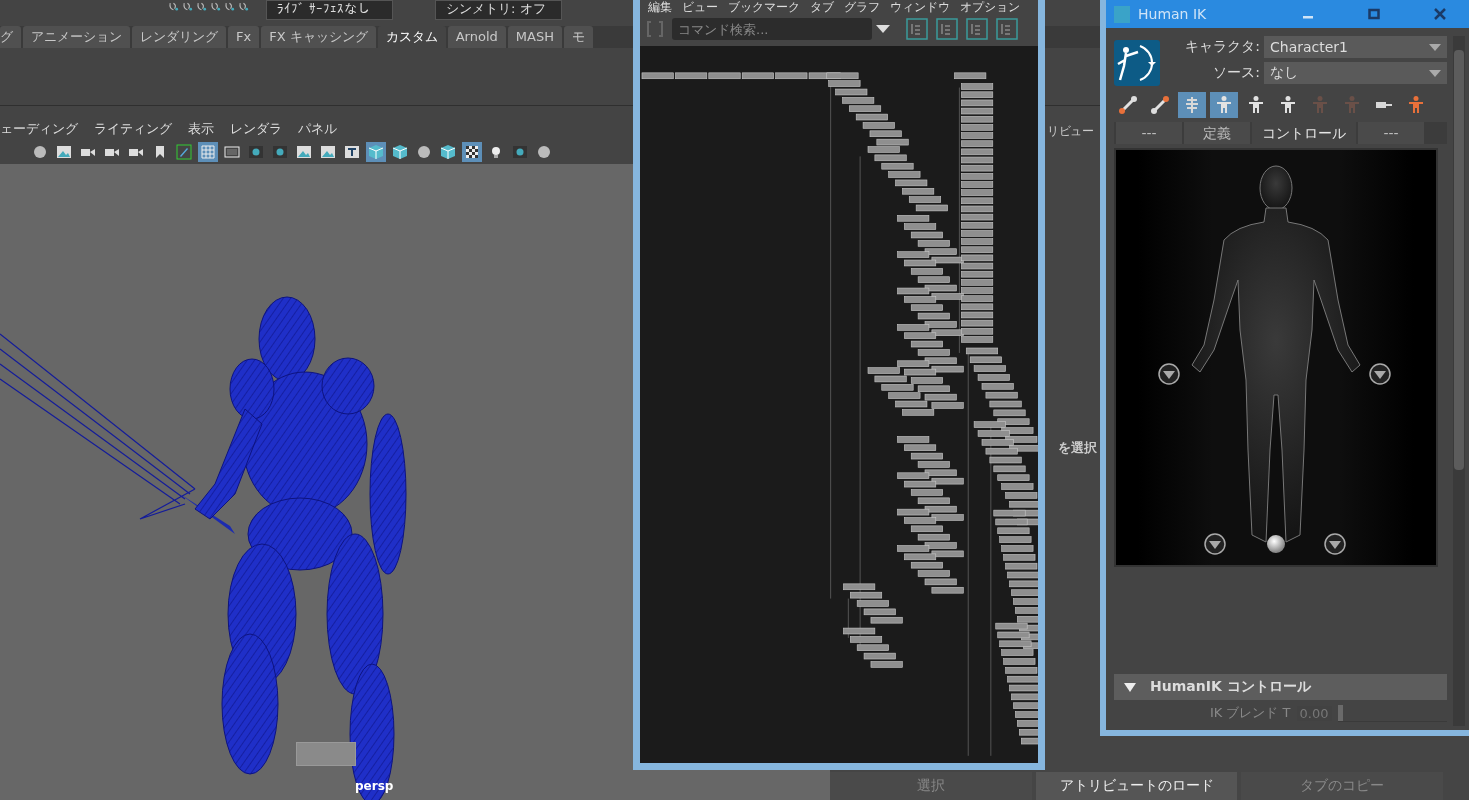 The width and height of the screenshot is (1469, 800). What do you see at coordinates (184, 152) in the screenshot?
I see `pen-icon` at bounding box center [184, 152].